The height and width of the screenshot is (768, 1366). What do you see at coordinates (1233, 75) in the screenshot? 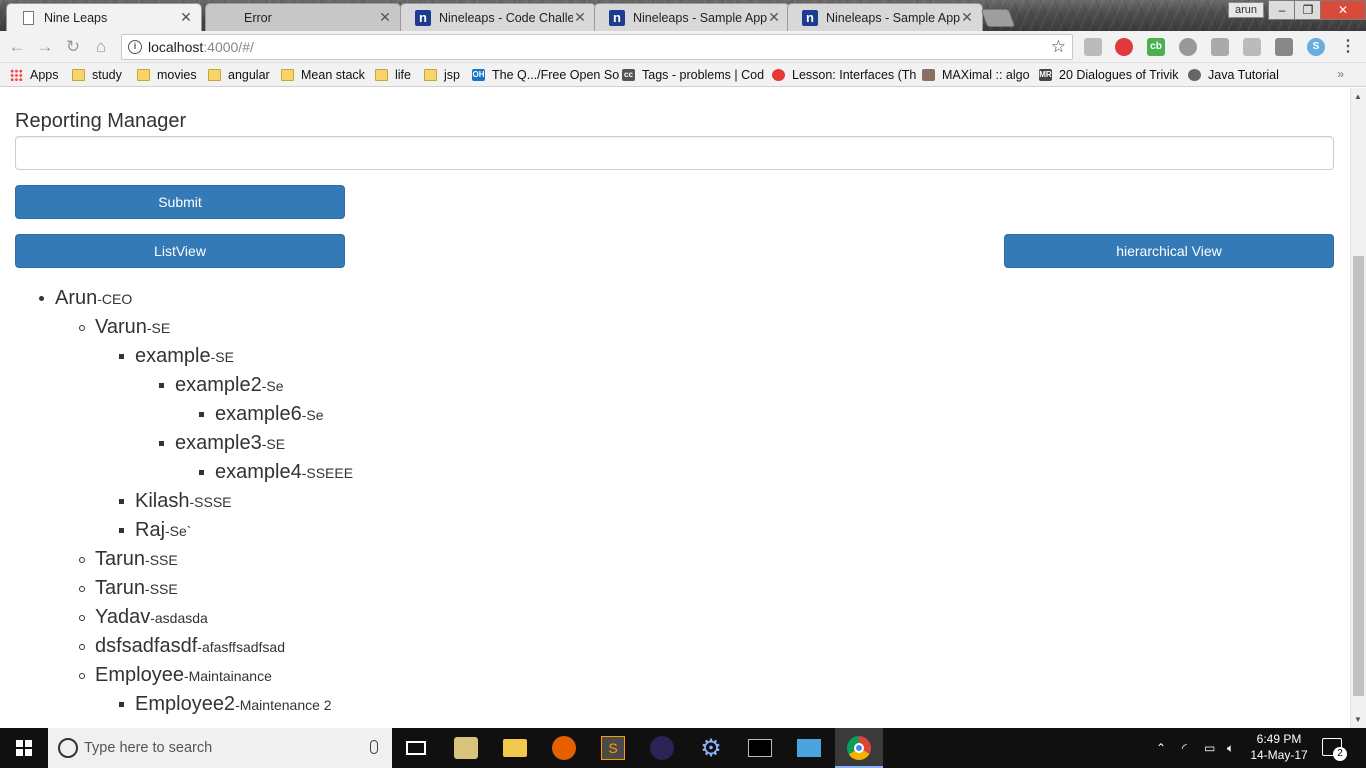
I see `bookmark-java-tutorial: Java Tutorial` at bounding box center [1233, 75].